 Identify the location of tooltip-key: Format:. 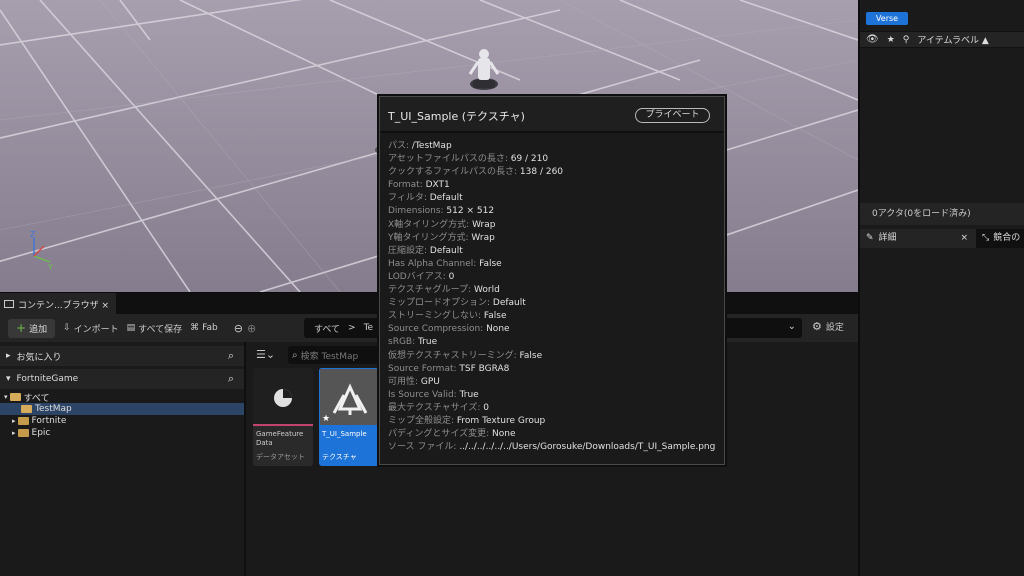
(407, 185).